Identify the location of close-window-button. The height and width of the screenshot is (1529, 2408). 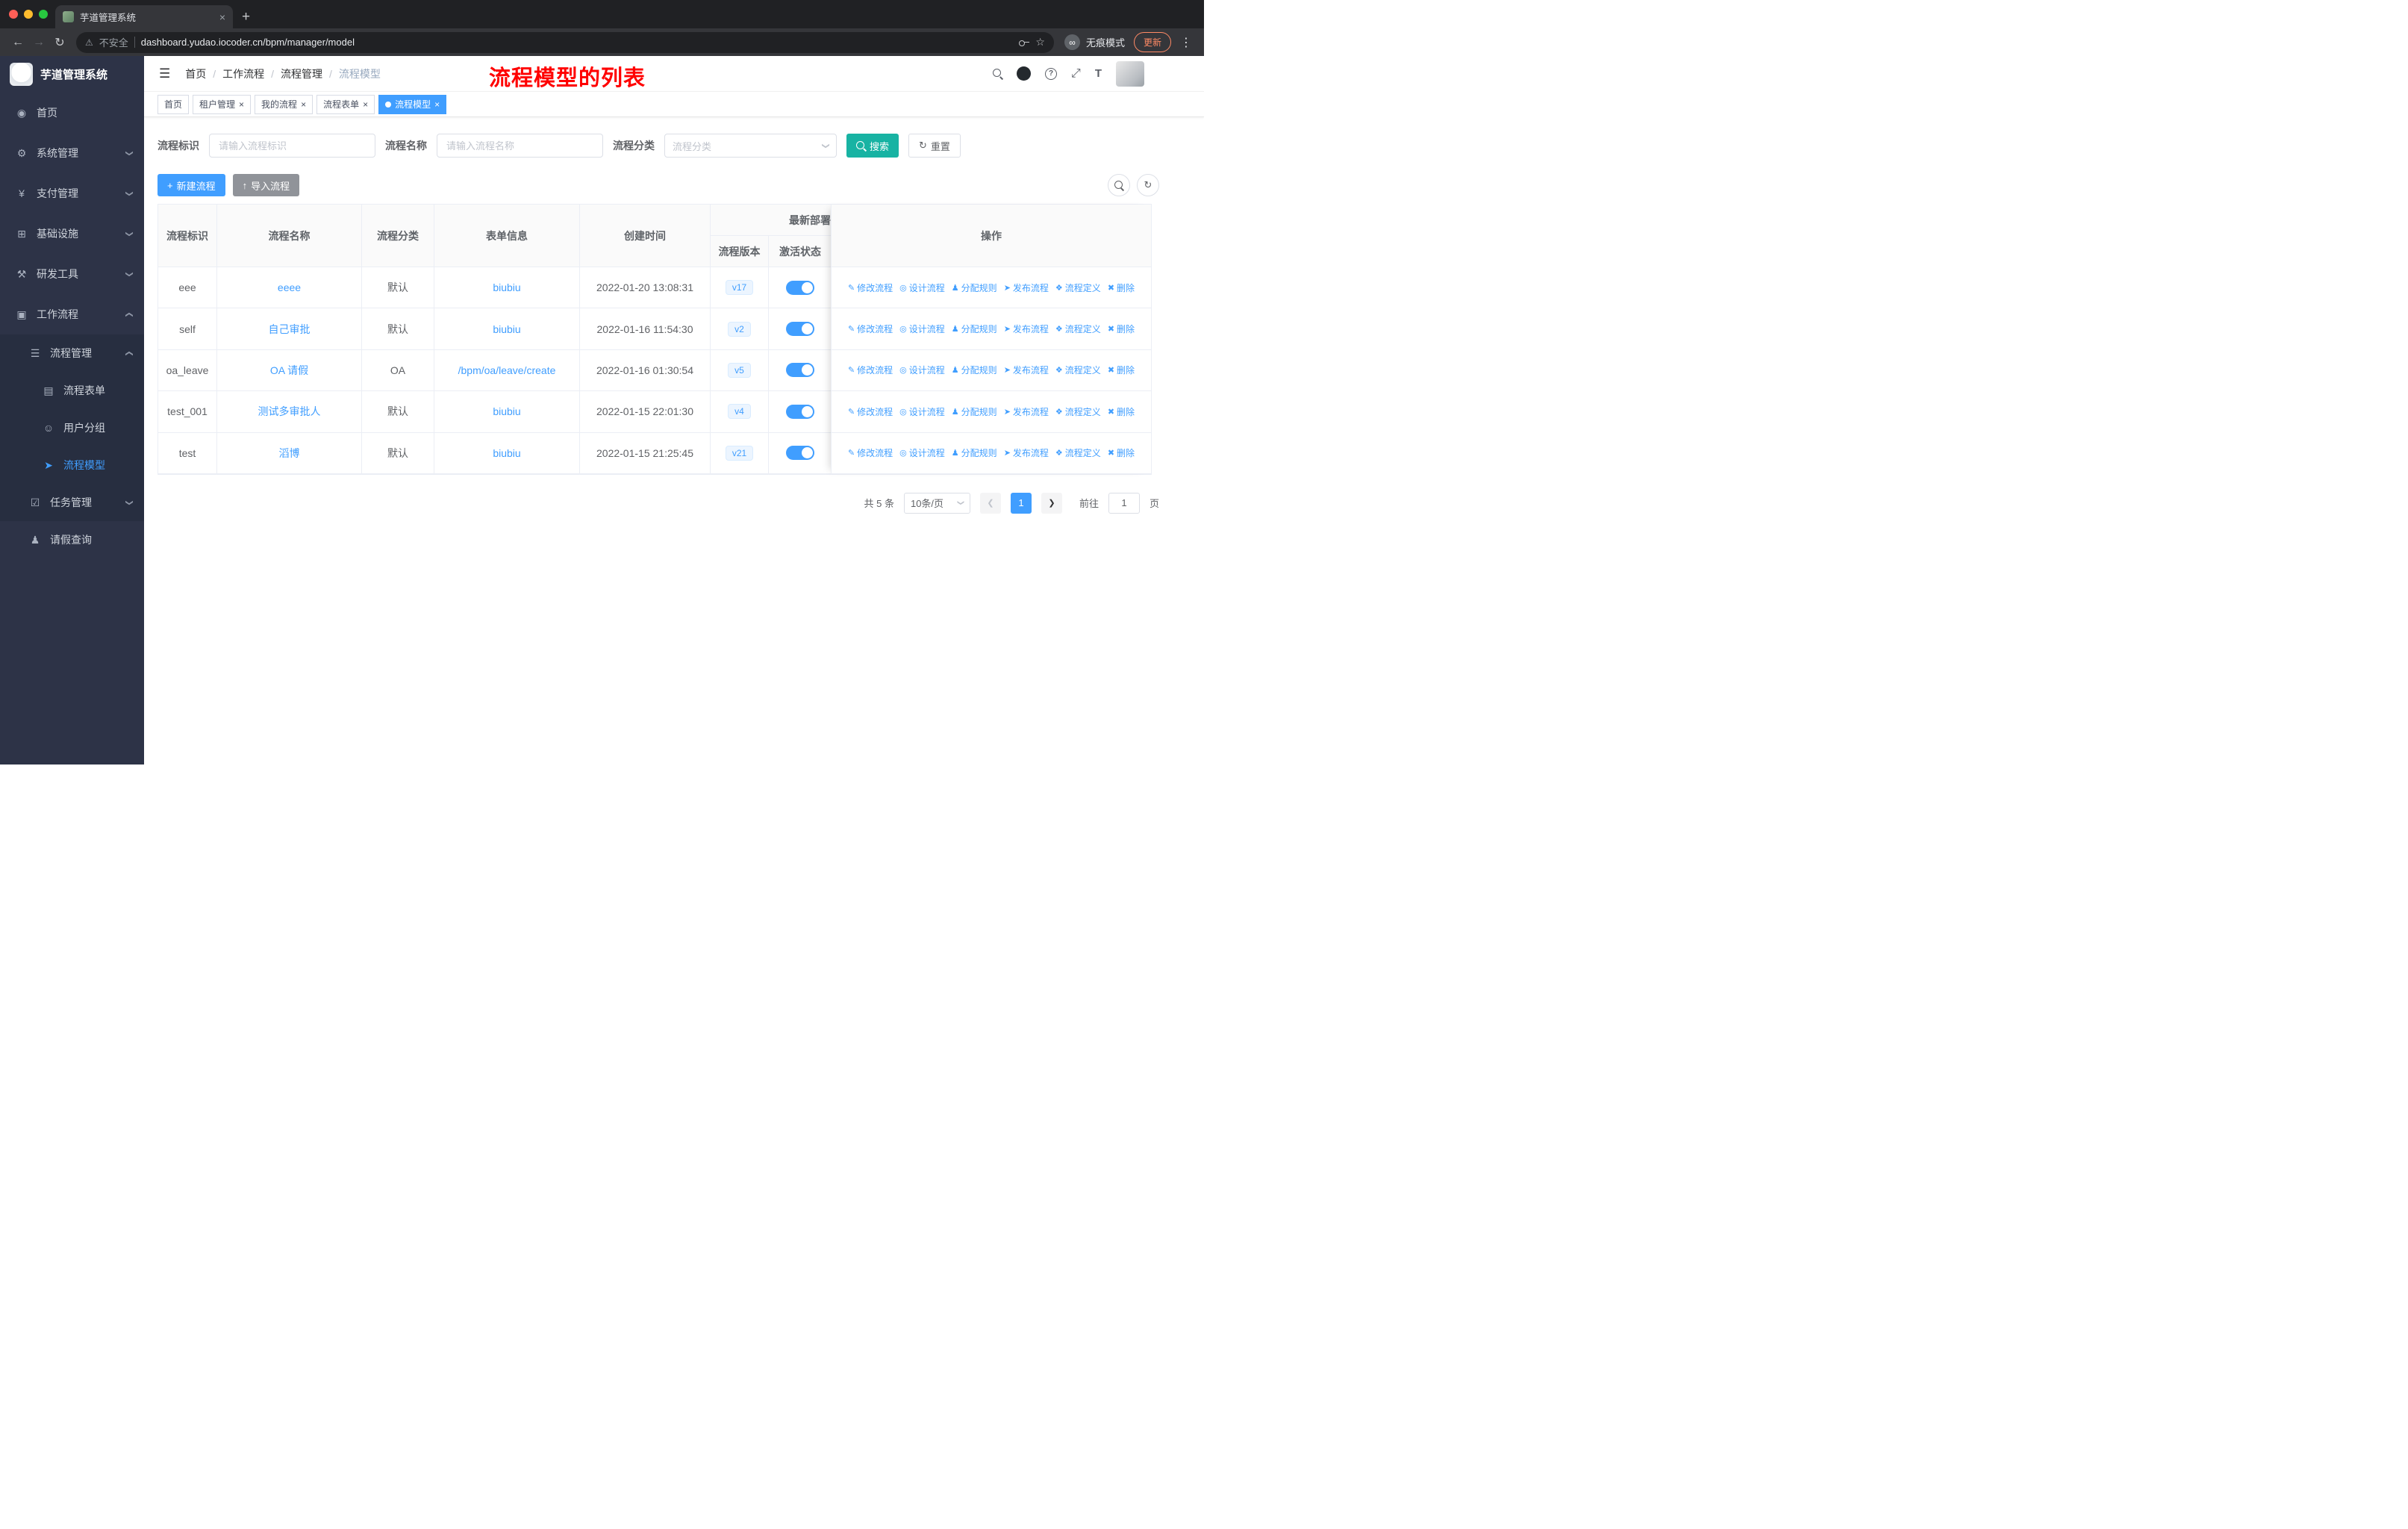
(13, 15).